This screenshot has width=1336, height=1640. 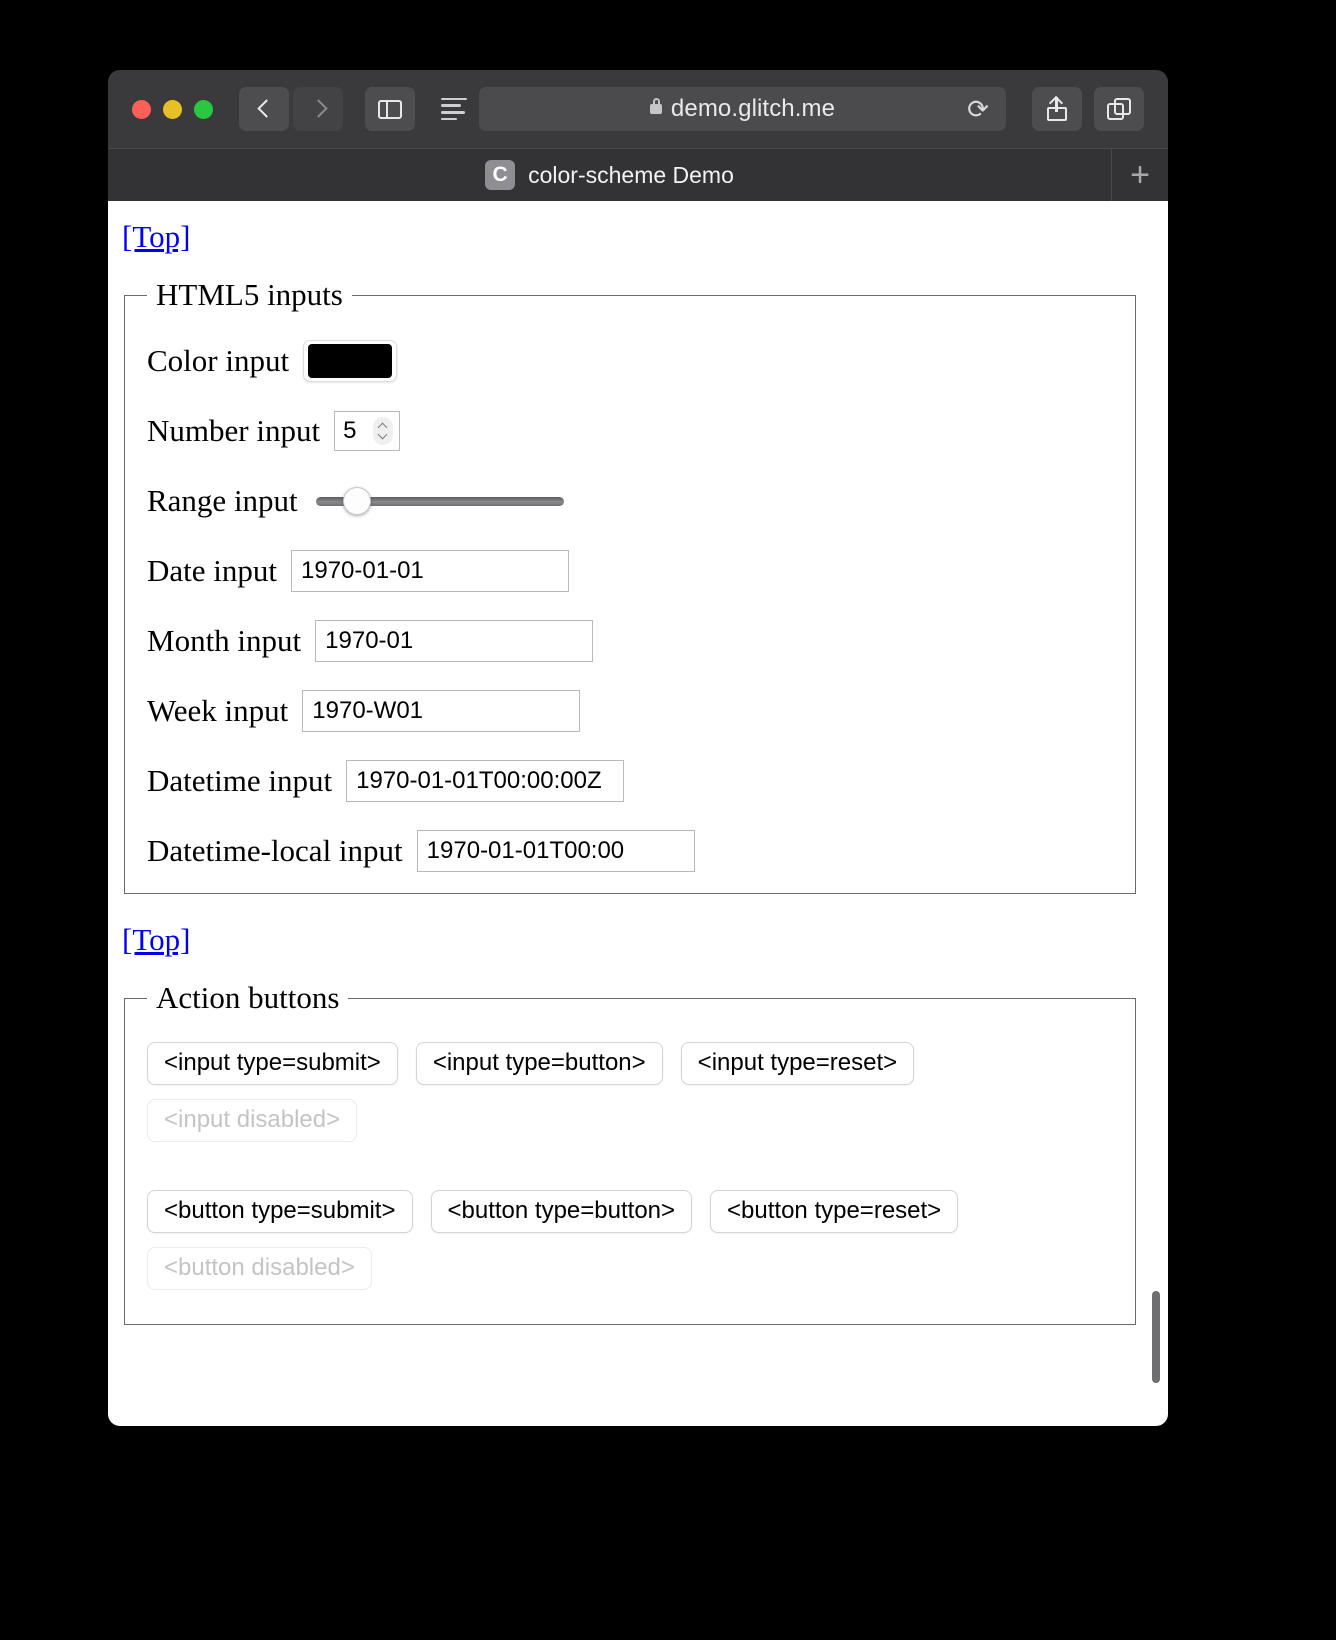 What do you see at coordinates (630, 1120) in the screenshot?
I see `input-disabled-row: <input disabled>` at bounding box center [630, 1120].